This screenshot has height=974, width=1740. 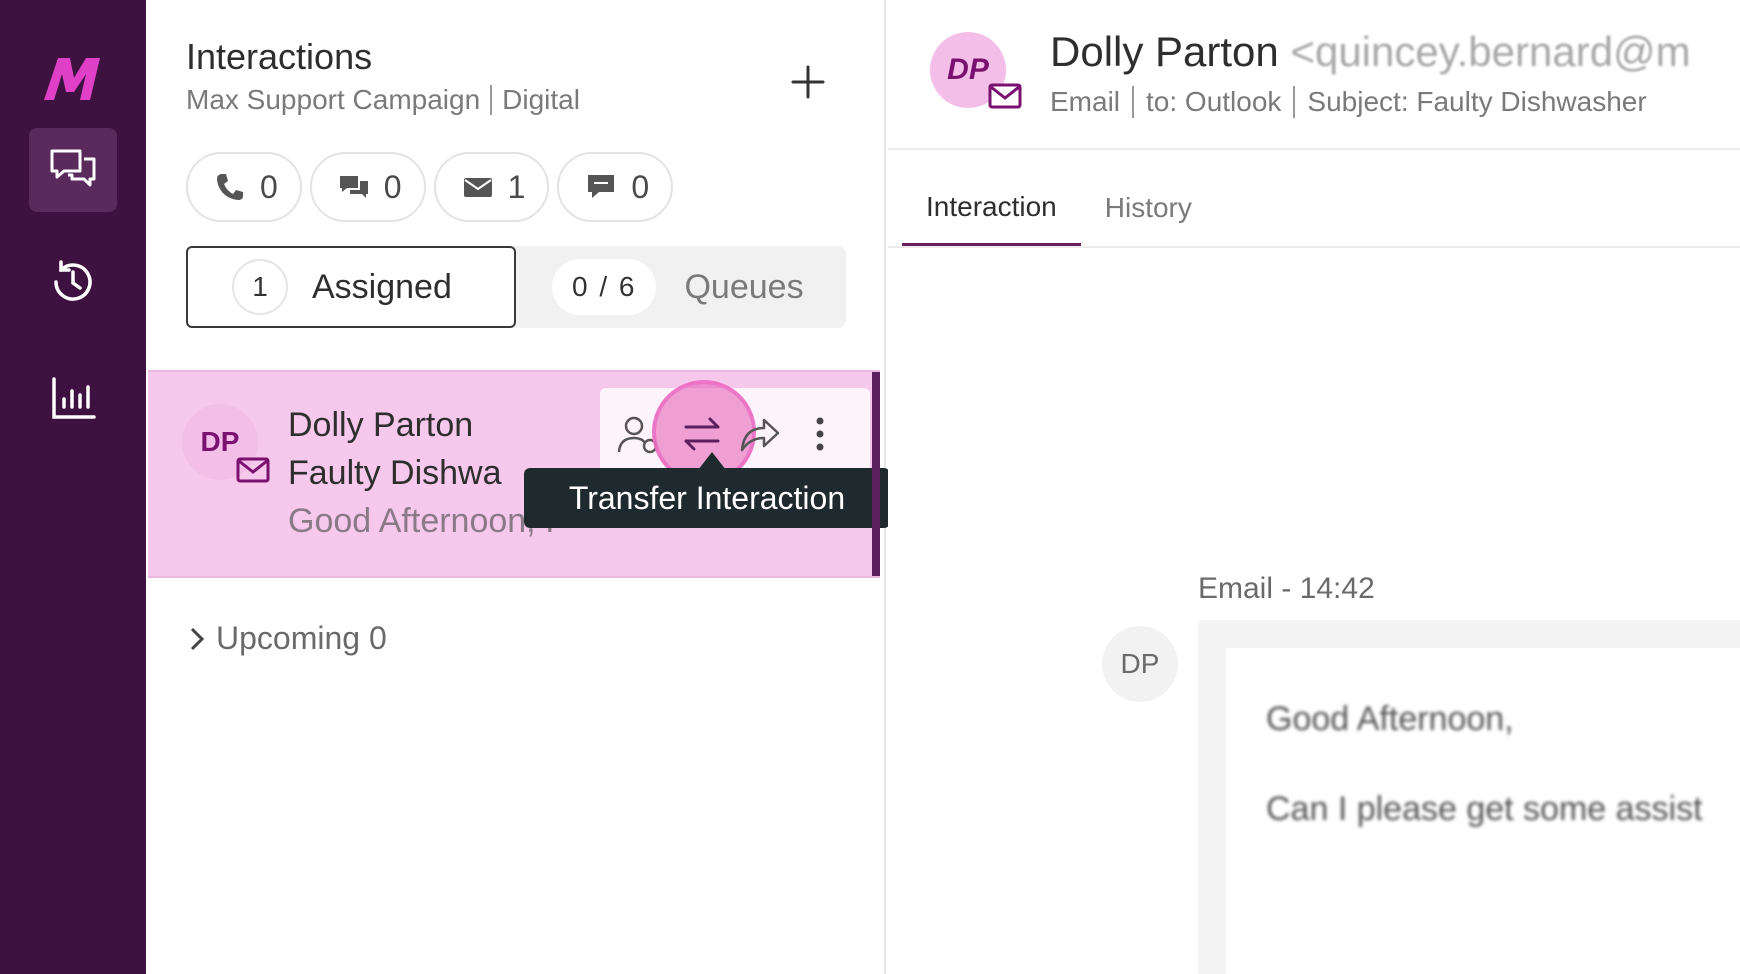 I want to click on detail-name: Dolly Parton, so click(x=1164, y=51).